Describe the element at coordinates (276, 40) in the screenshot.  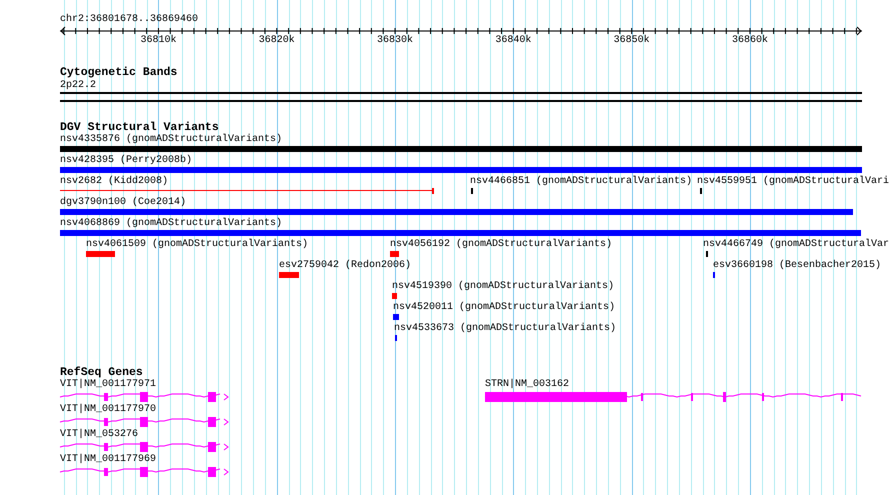
I see `tick-label: 36820k` at that location.